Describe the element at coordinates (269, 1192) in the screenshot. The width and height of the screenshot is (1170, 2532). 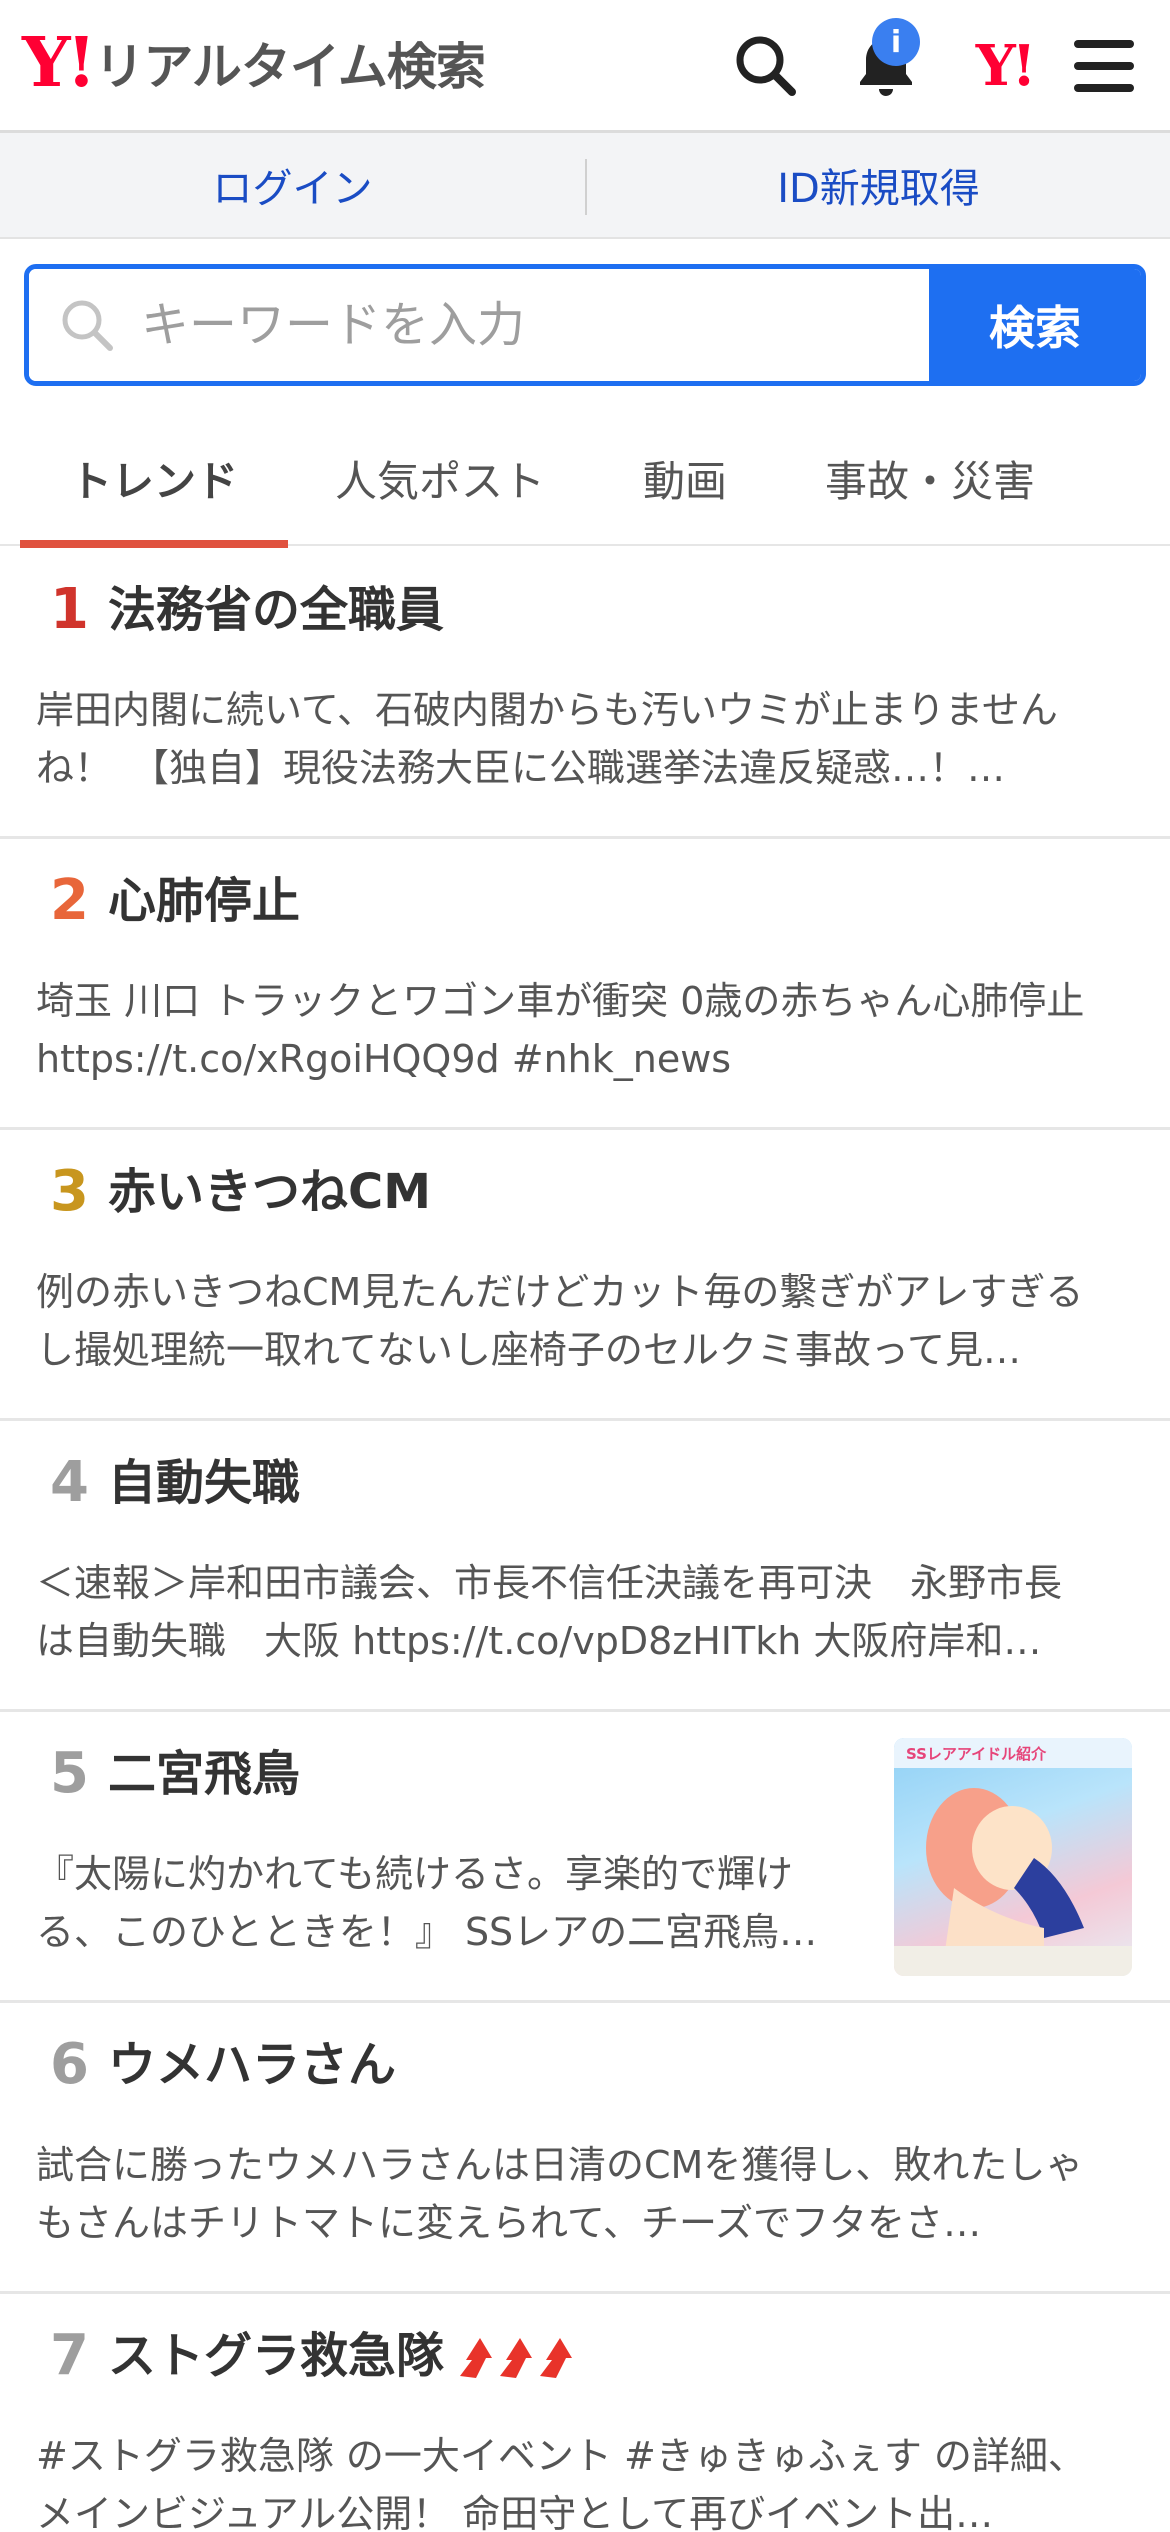
I see `trend-title: 赤いきつねCM` at that location.